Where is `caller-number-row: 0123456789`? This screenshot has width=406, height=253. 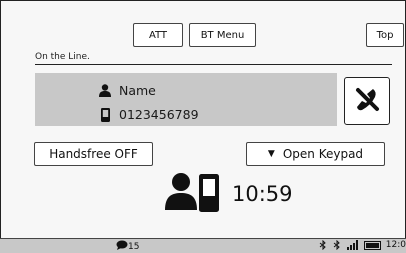
caller-number-row: 0123456789 is located at coordinates (148, 114).